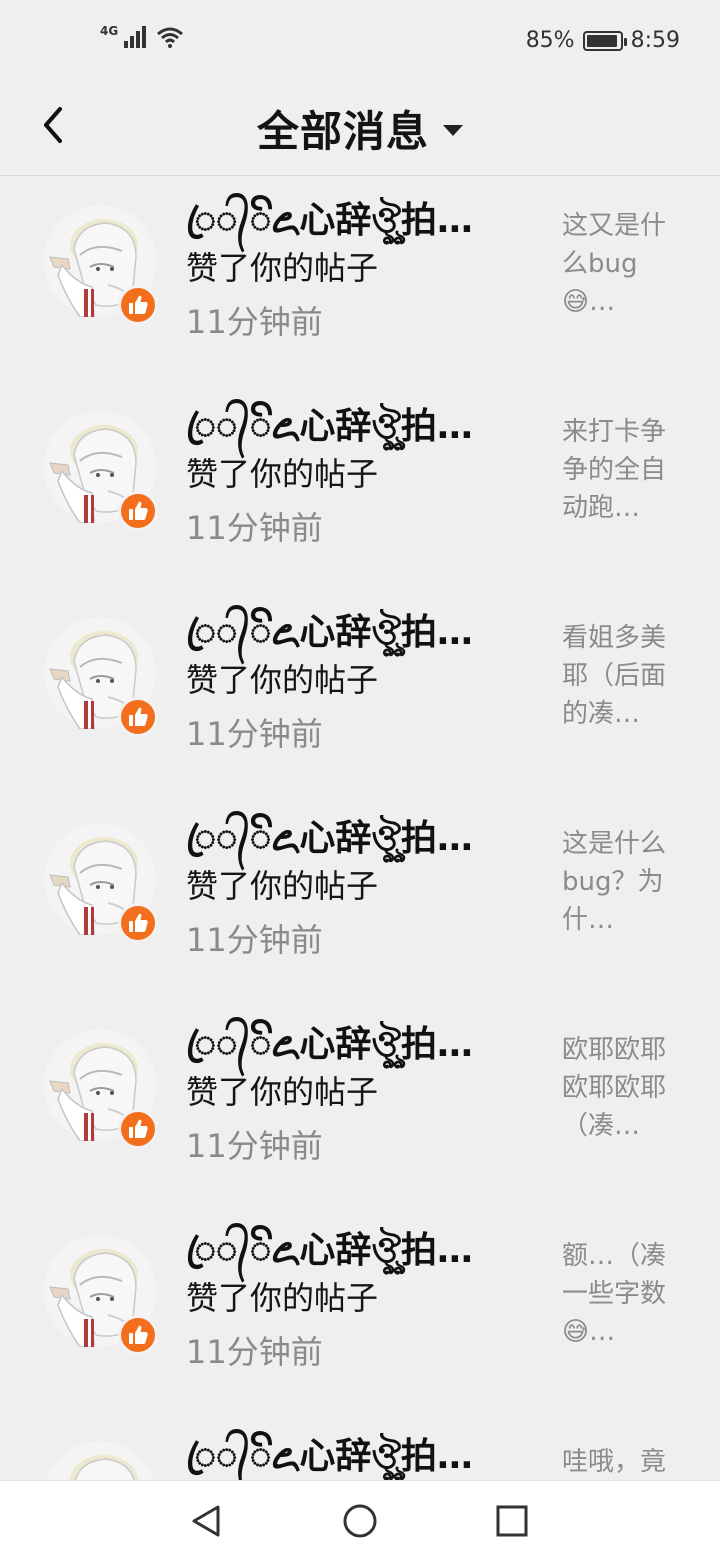  I want to click on wifi-icon, so click(170, 39).